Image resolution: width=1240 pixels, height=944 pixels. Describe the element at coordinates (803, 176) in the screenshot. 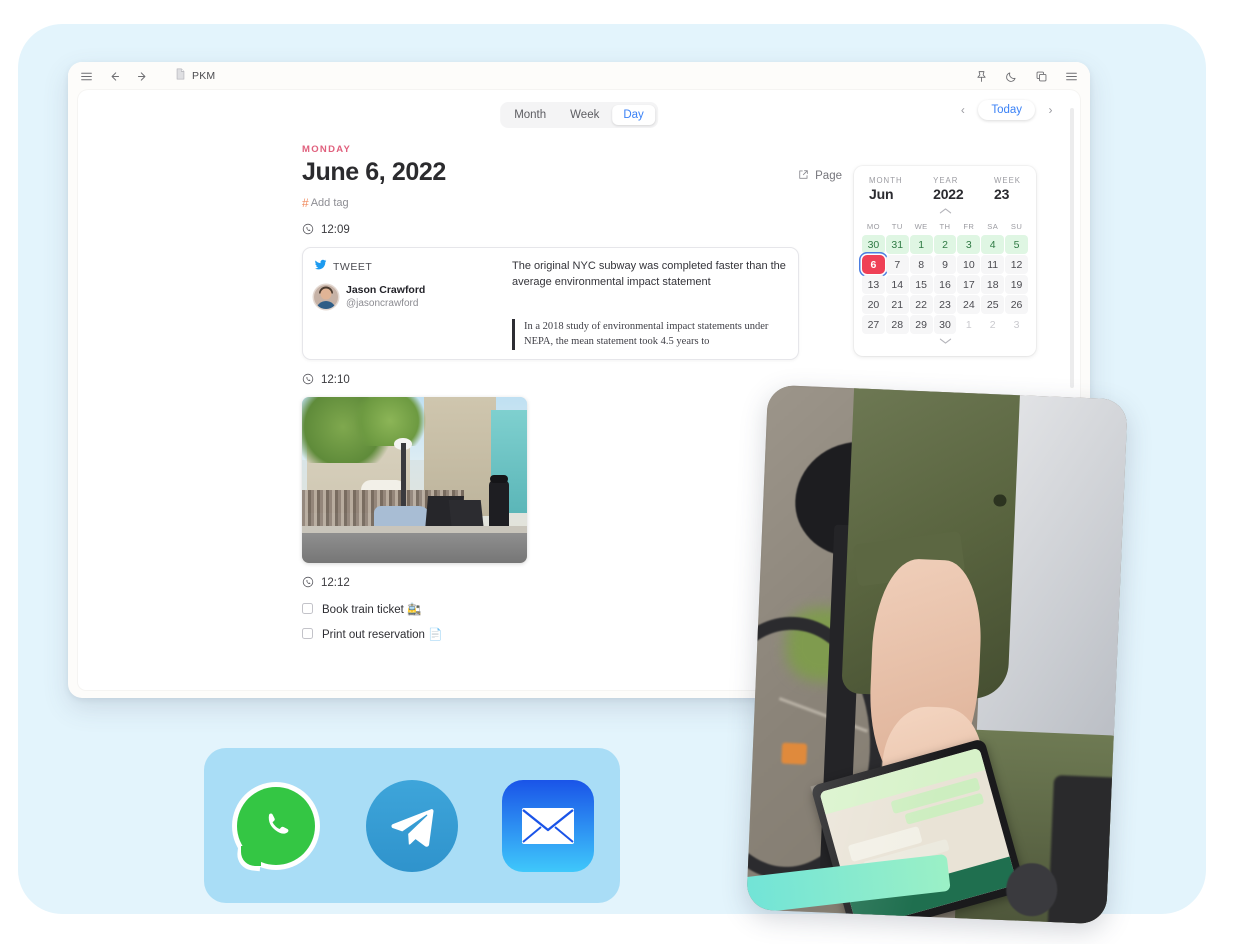

I see `external-link-icon` at that location.